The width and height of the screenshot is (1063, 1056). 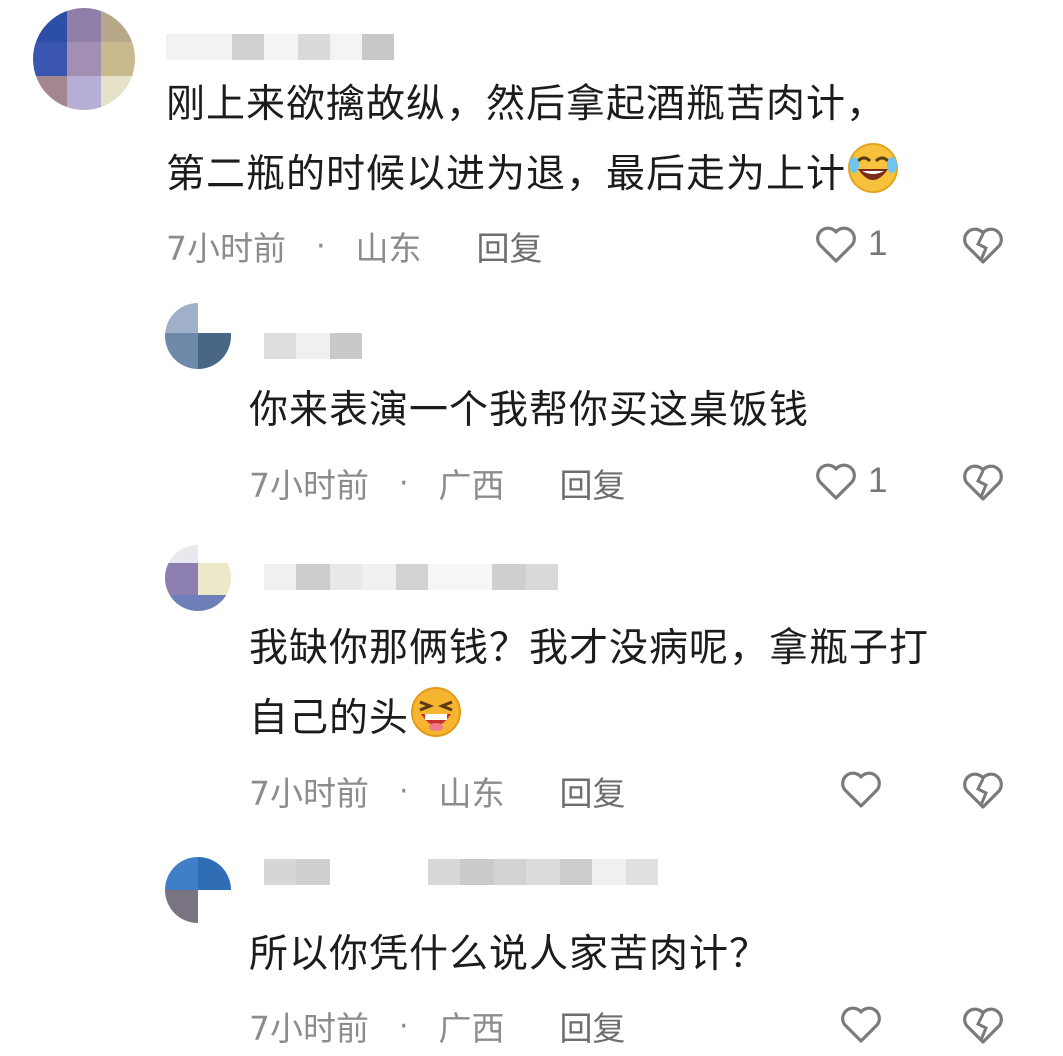 What do you see at coordinates (873, 168) in the screenshot?
I see `rofl-emoji-icon` at bounding box center [873, 168].